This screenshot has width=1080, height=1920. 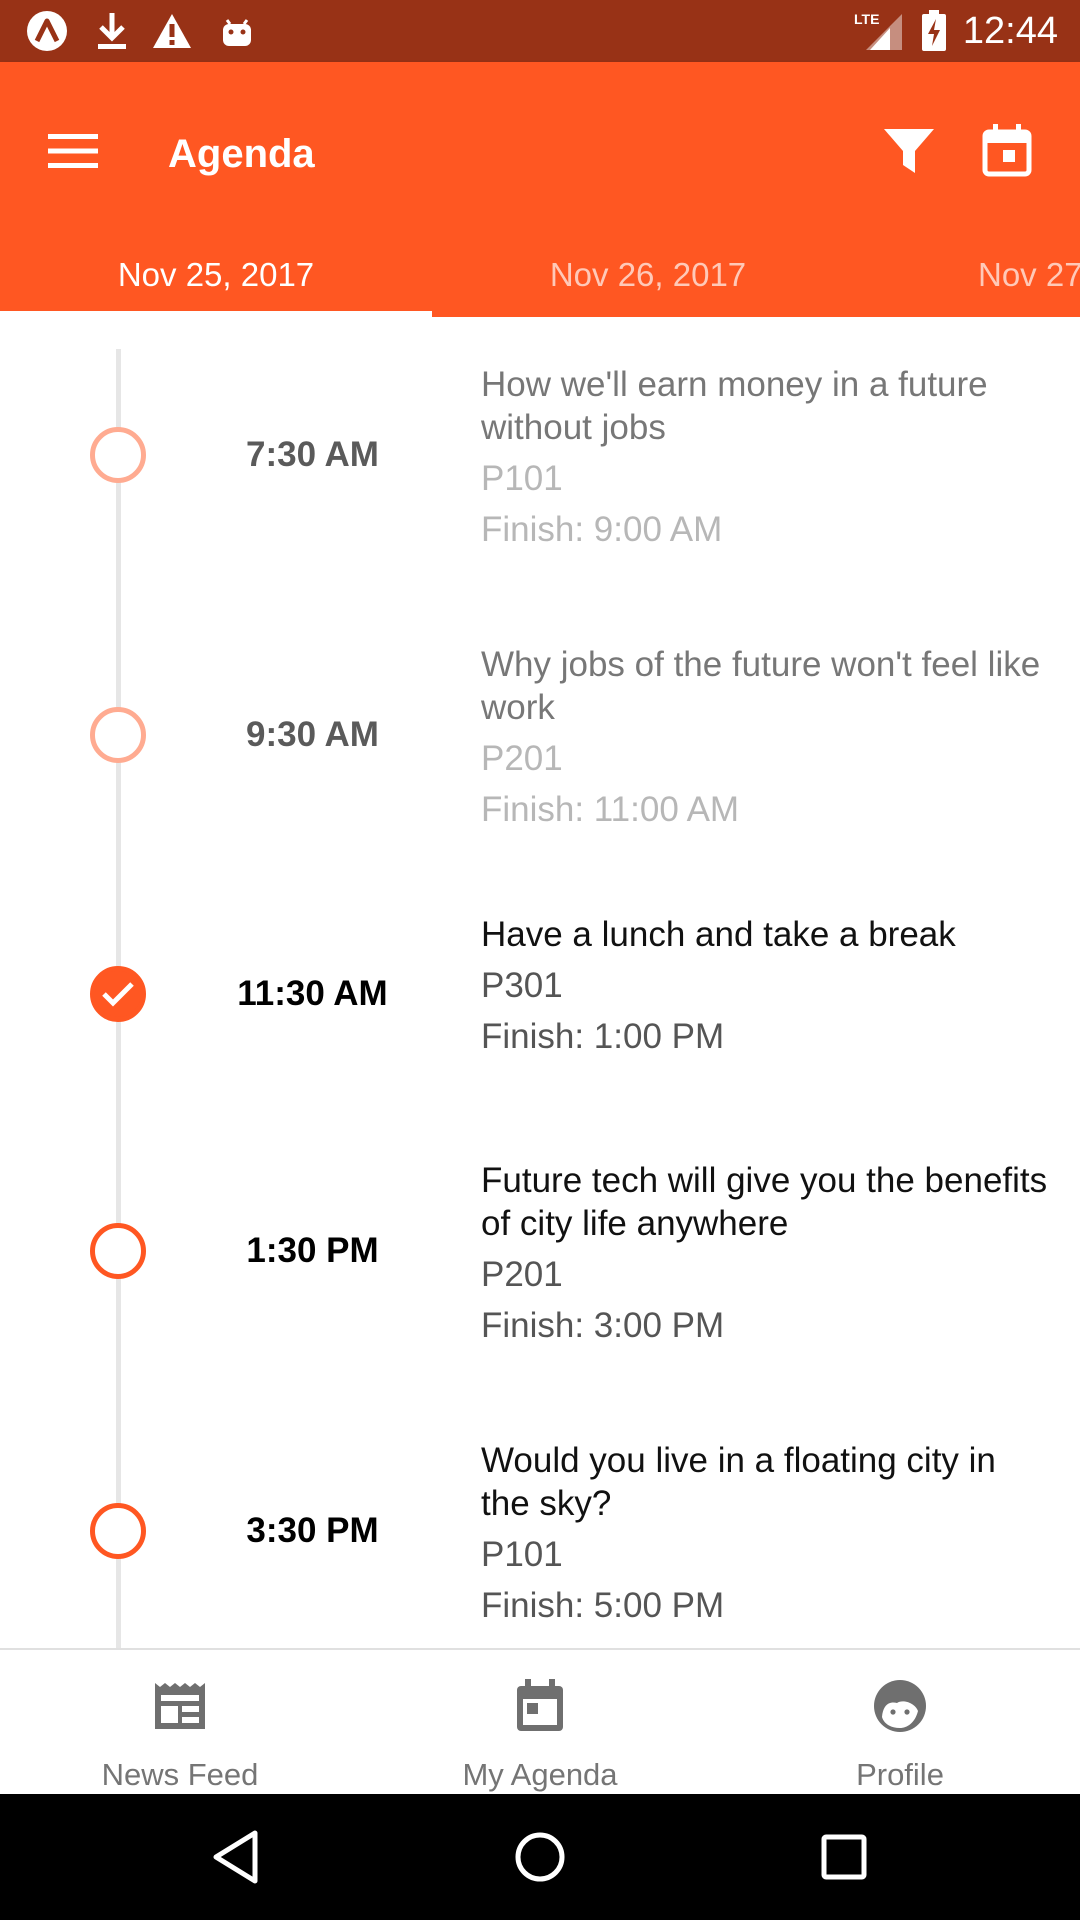 What do you see at coordinates (648, 274) in the screenshot?
I see `tab-nov-26: Nov 26, 2017` at bounding box center [648, 274].